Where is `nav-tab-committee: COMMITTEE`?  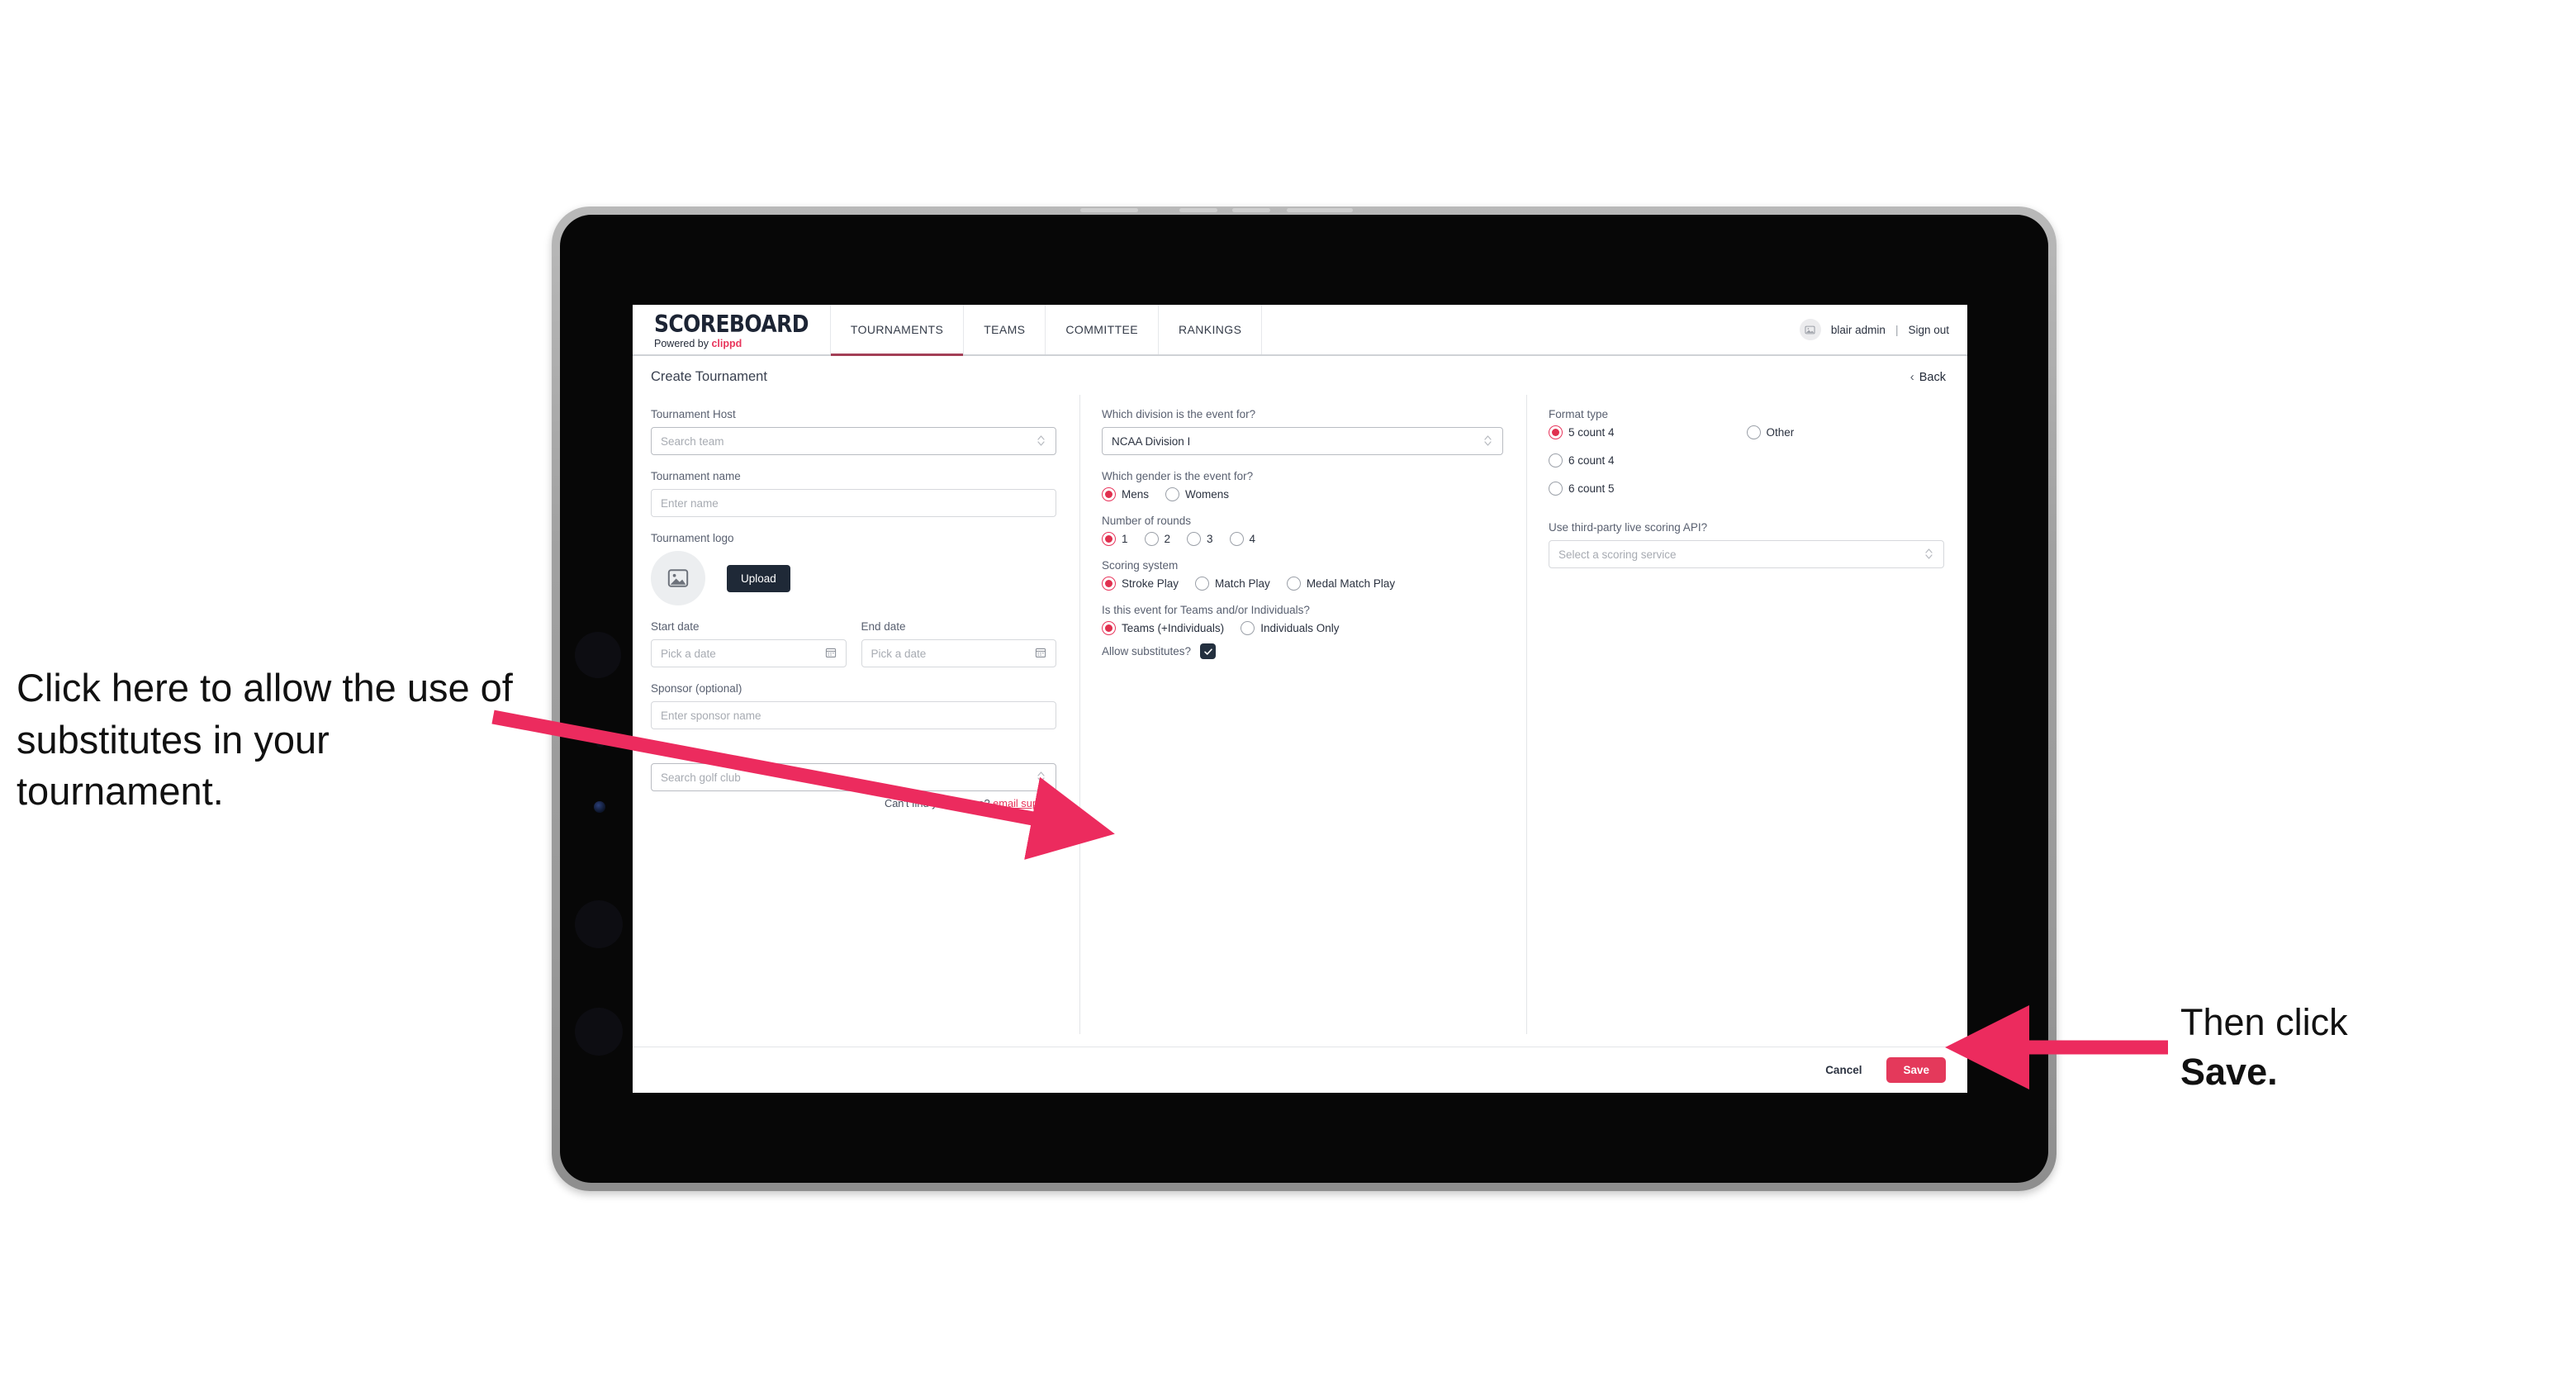
nav-tab-committee: COMMITTEE is located at coordinates (1103, 329).